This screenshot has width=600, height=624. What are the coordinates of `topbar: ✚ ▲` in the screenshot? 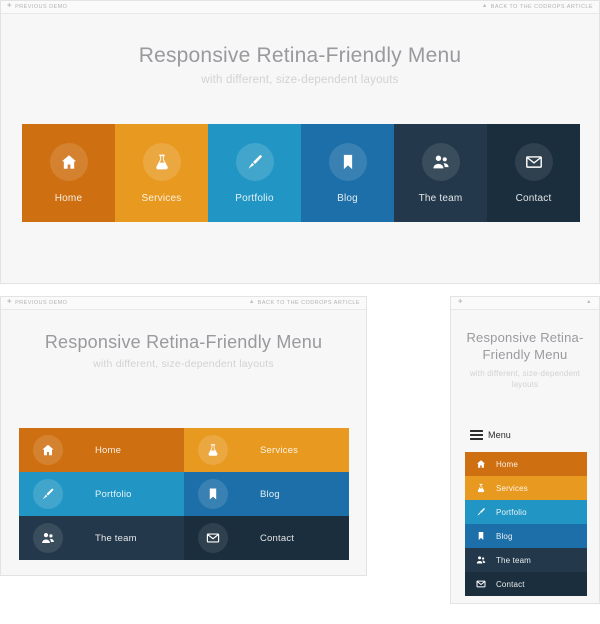 It's located at (525, 303).